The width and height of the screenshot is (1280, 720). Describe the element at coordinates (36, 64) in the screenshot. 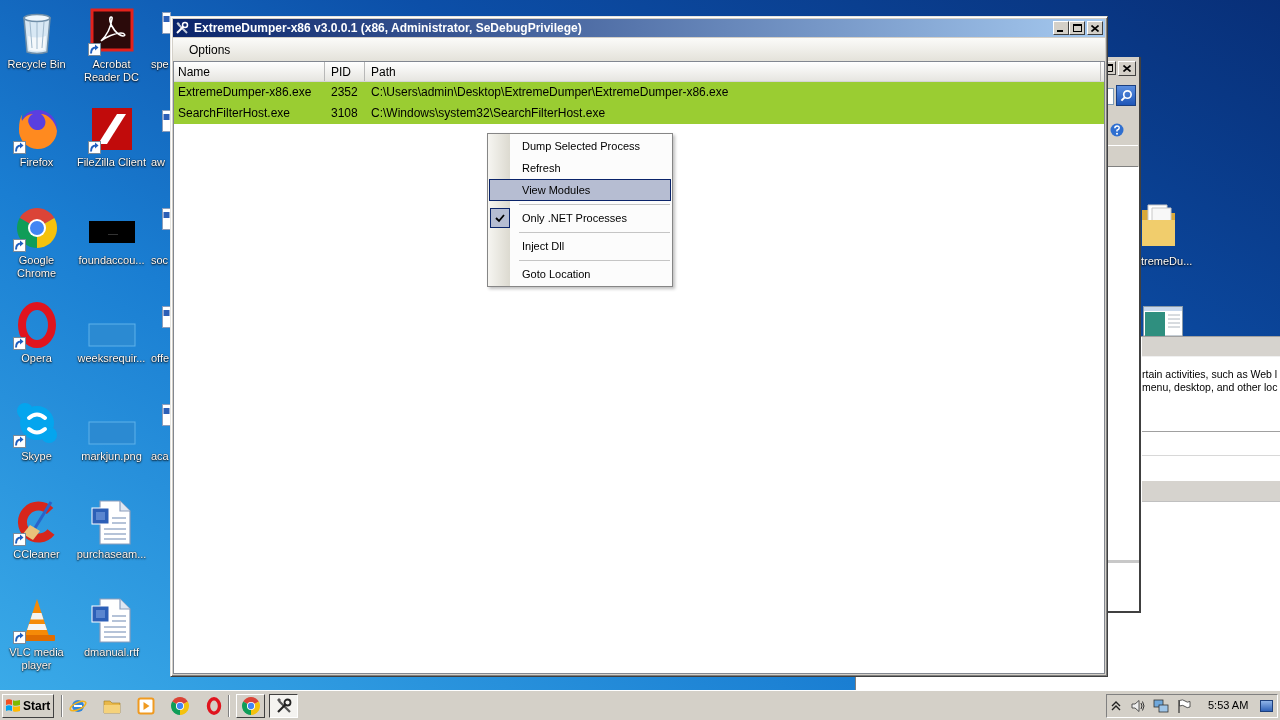

I see `desktop-icon-label: Recycle Bin` at that location.